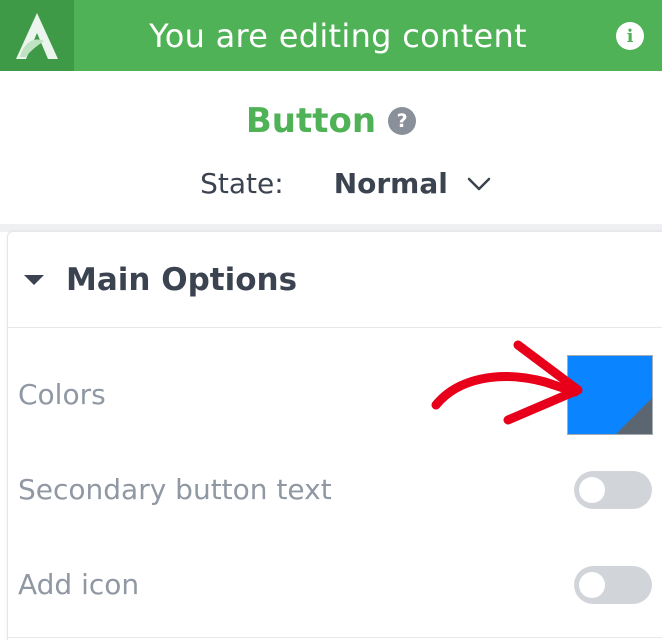  Describe the element at coordinates (335, 637) in the screenshot. I see `divider` at that location.